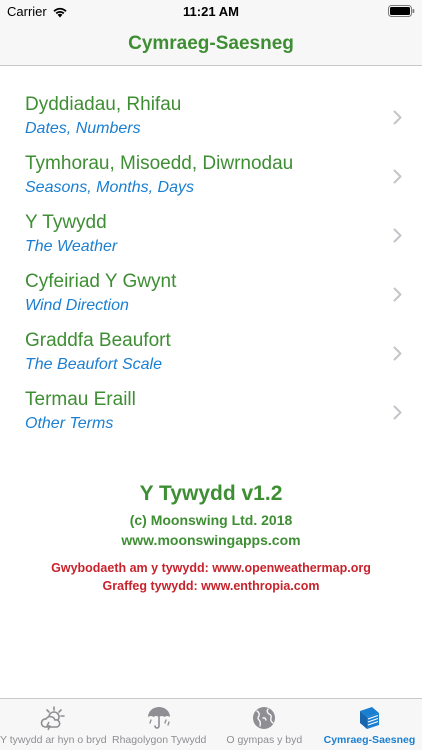 The height and width of the screenshot is (750, 422). I want to click on list-item-title: Graddfa Beaufort, so click(98, 340).